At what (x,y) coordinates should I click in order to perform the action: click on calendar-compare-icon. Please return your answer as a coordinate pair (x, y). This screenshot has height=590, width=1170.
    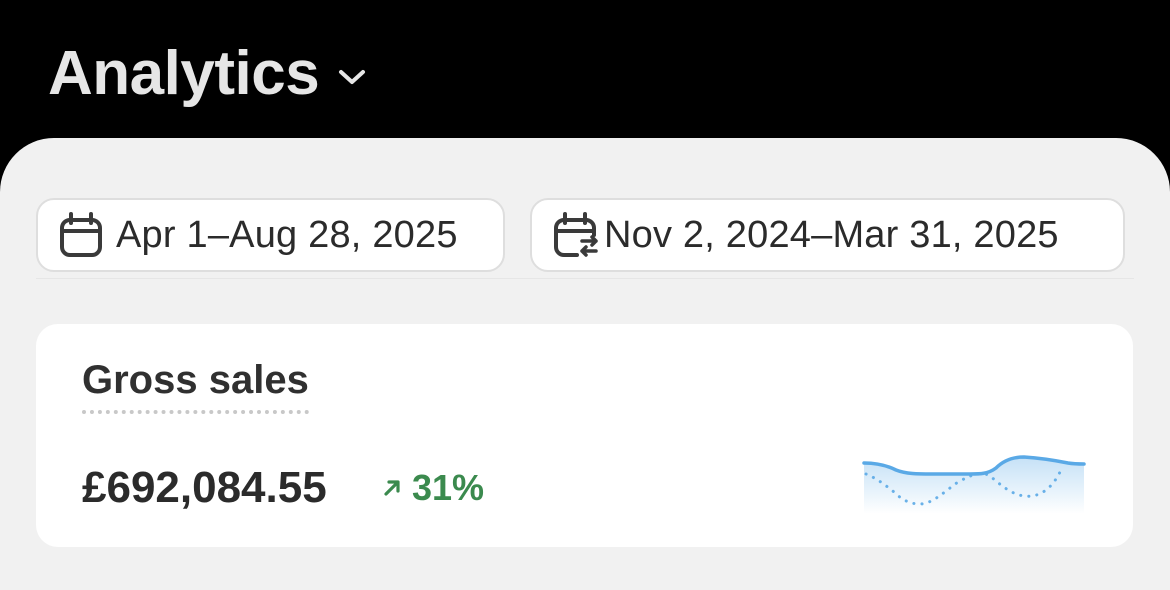
    Looking at the image, I should click on (575, 235).